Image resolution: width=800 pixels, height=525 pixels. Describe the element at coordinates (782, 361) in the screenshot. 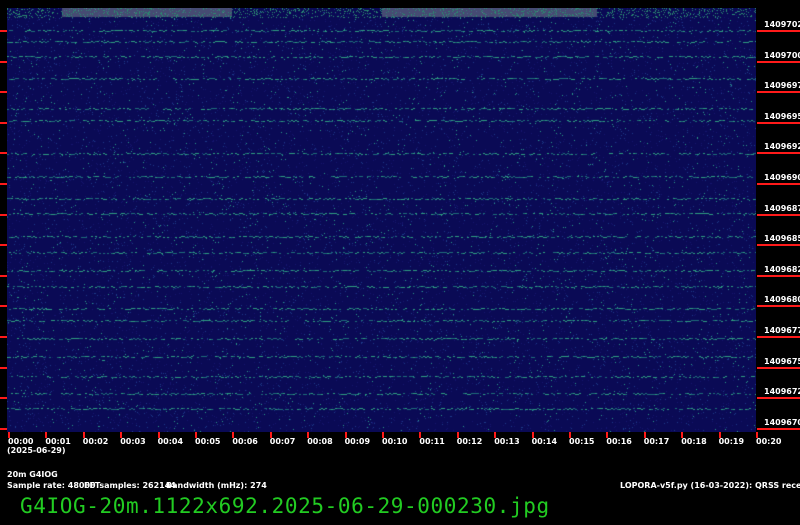

I see `frequency-tick-label: 14096750` at that location.